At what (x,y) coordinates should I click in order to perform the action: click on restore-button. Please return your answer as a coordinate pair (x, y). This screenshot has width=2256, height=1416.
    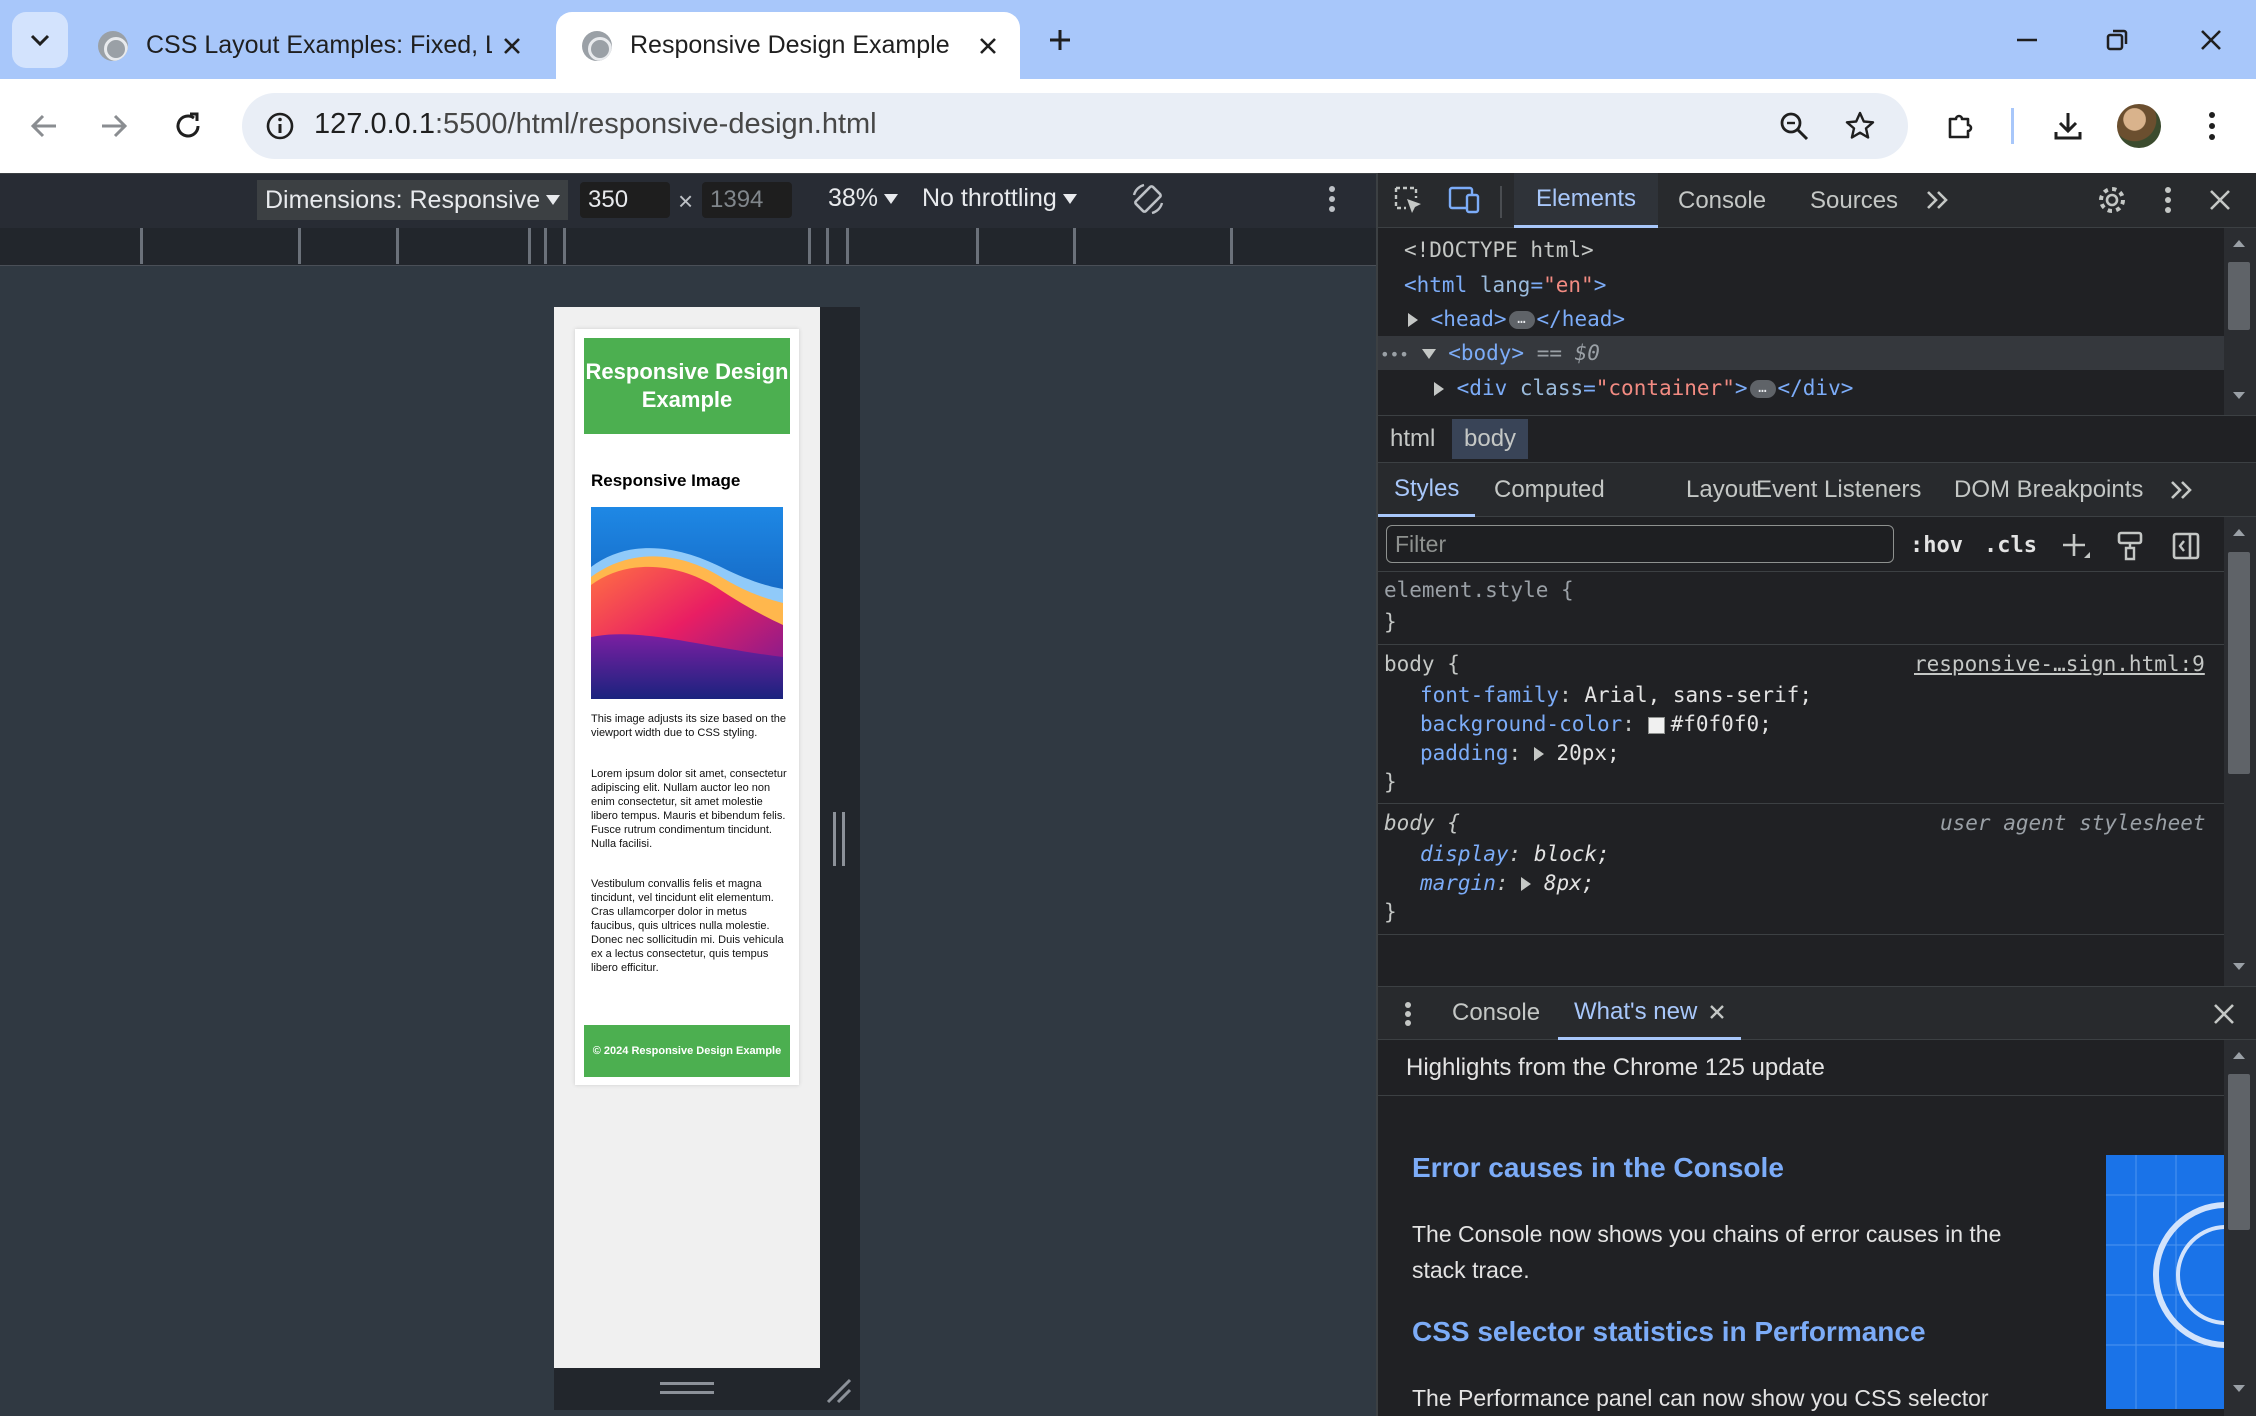
    Looking at the image, I should click on (2117, 40).